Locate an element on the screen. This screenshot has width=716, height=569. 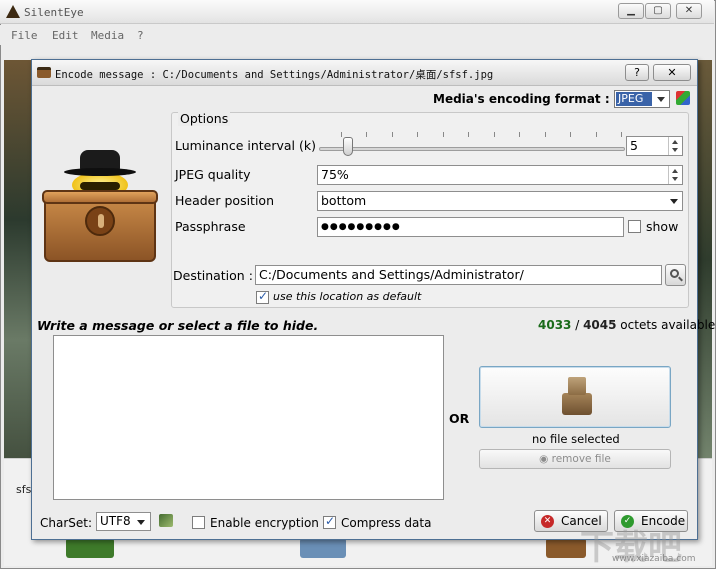
keyhole is located at coordinates (101, 221).